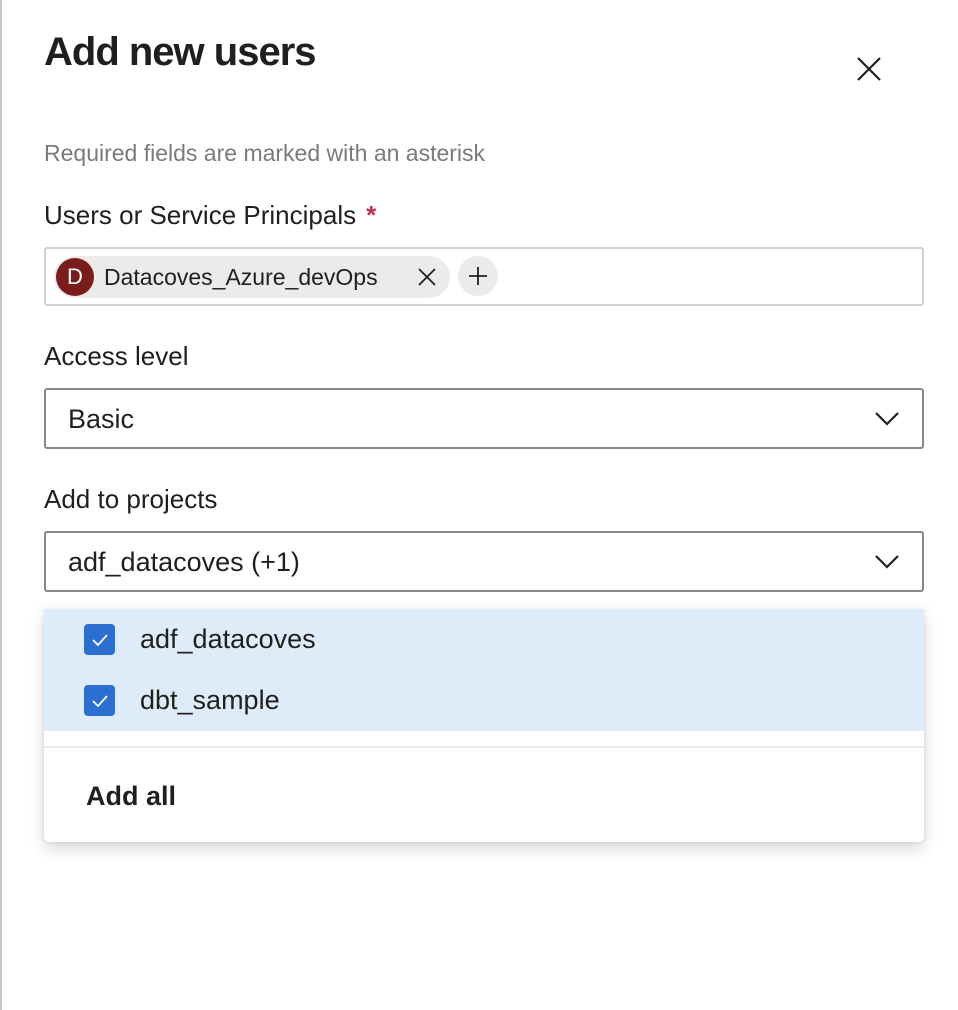 This screenshot has width=958, height=1010. What do you see at coordinates (228, 639) in the screenshot?
I see `project-option-label: adf_datacoves` at bounding box center [228, 639].